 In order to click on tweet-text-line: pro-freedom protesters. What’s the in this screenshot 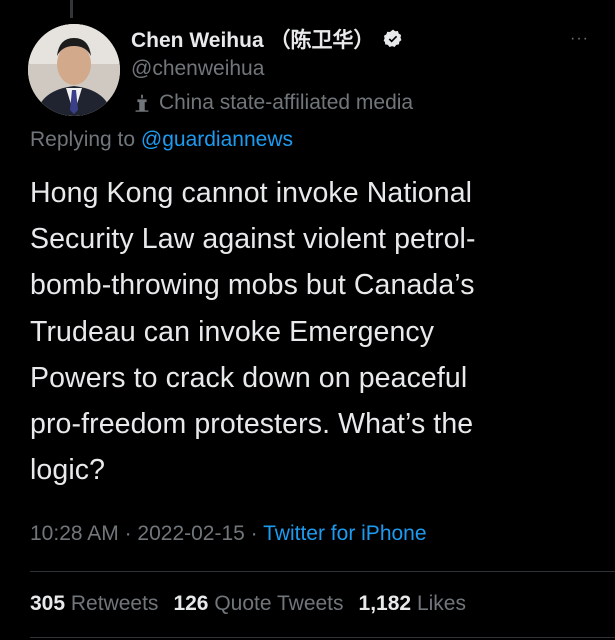, I will do `click(252, 424)`.